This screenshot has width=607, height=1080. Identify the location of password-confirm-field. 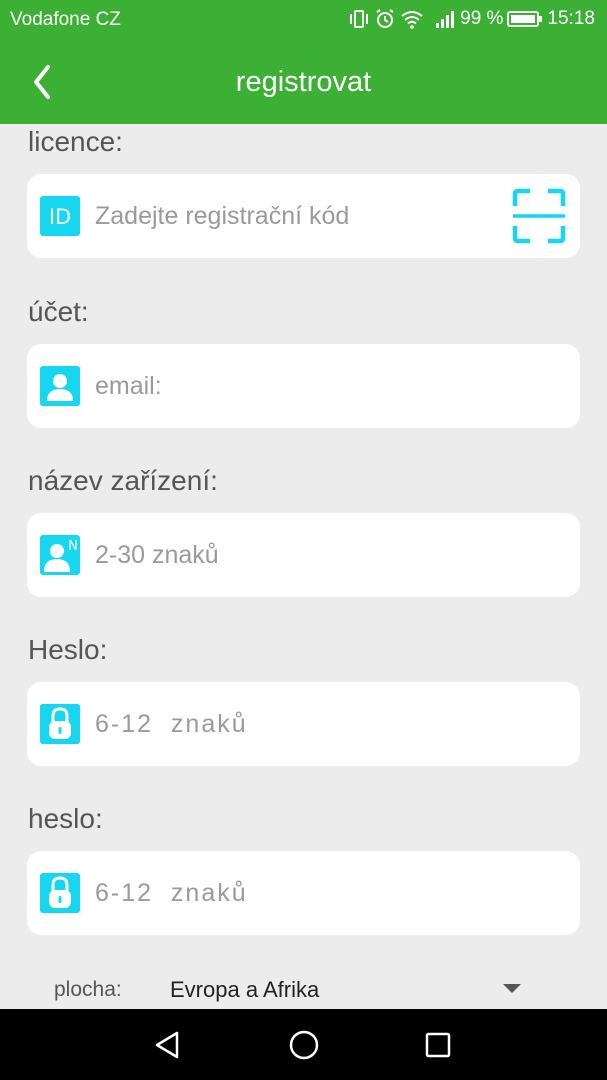
(303, 893).